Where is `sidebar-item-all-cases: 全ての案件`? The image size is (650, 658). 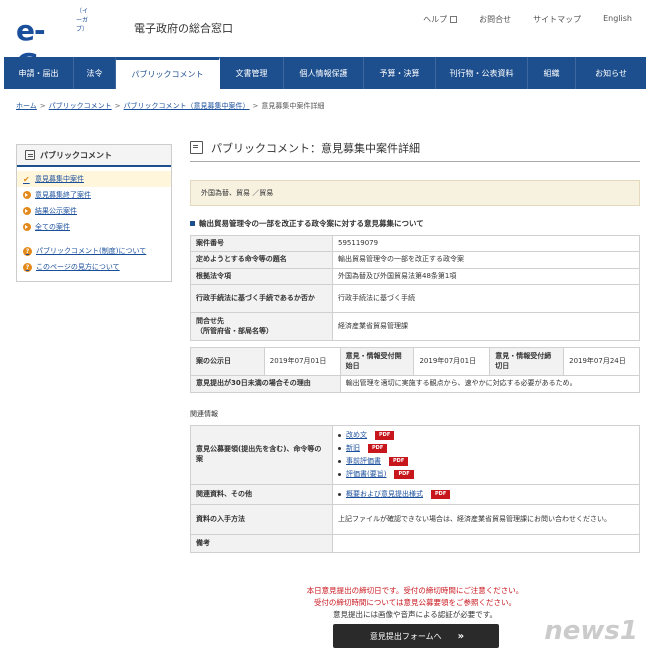
sidebar-item-all-cases: 全ての案件 is located at coordinates (94, 227).